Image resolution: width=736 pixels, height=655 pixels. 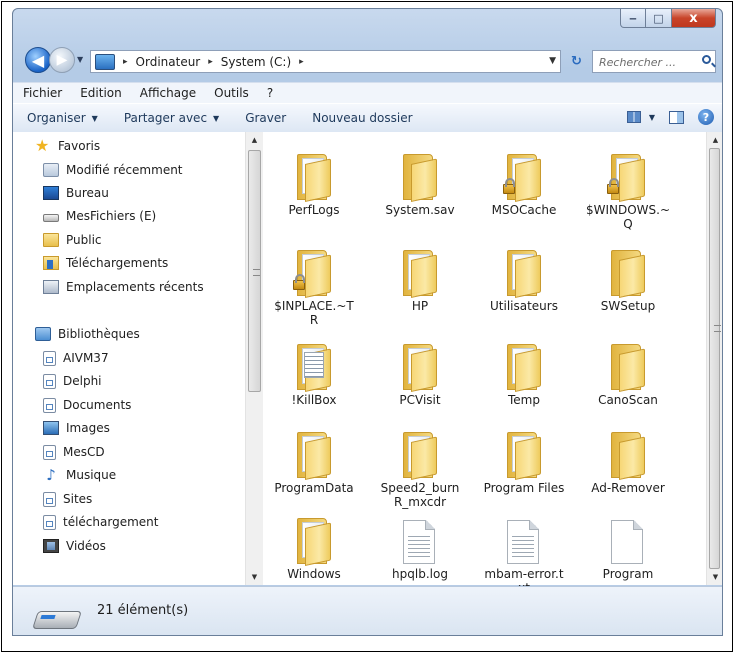 I want to click on share-with-button: Partager avec ▼, so click(x=171, y=118).